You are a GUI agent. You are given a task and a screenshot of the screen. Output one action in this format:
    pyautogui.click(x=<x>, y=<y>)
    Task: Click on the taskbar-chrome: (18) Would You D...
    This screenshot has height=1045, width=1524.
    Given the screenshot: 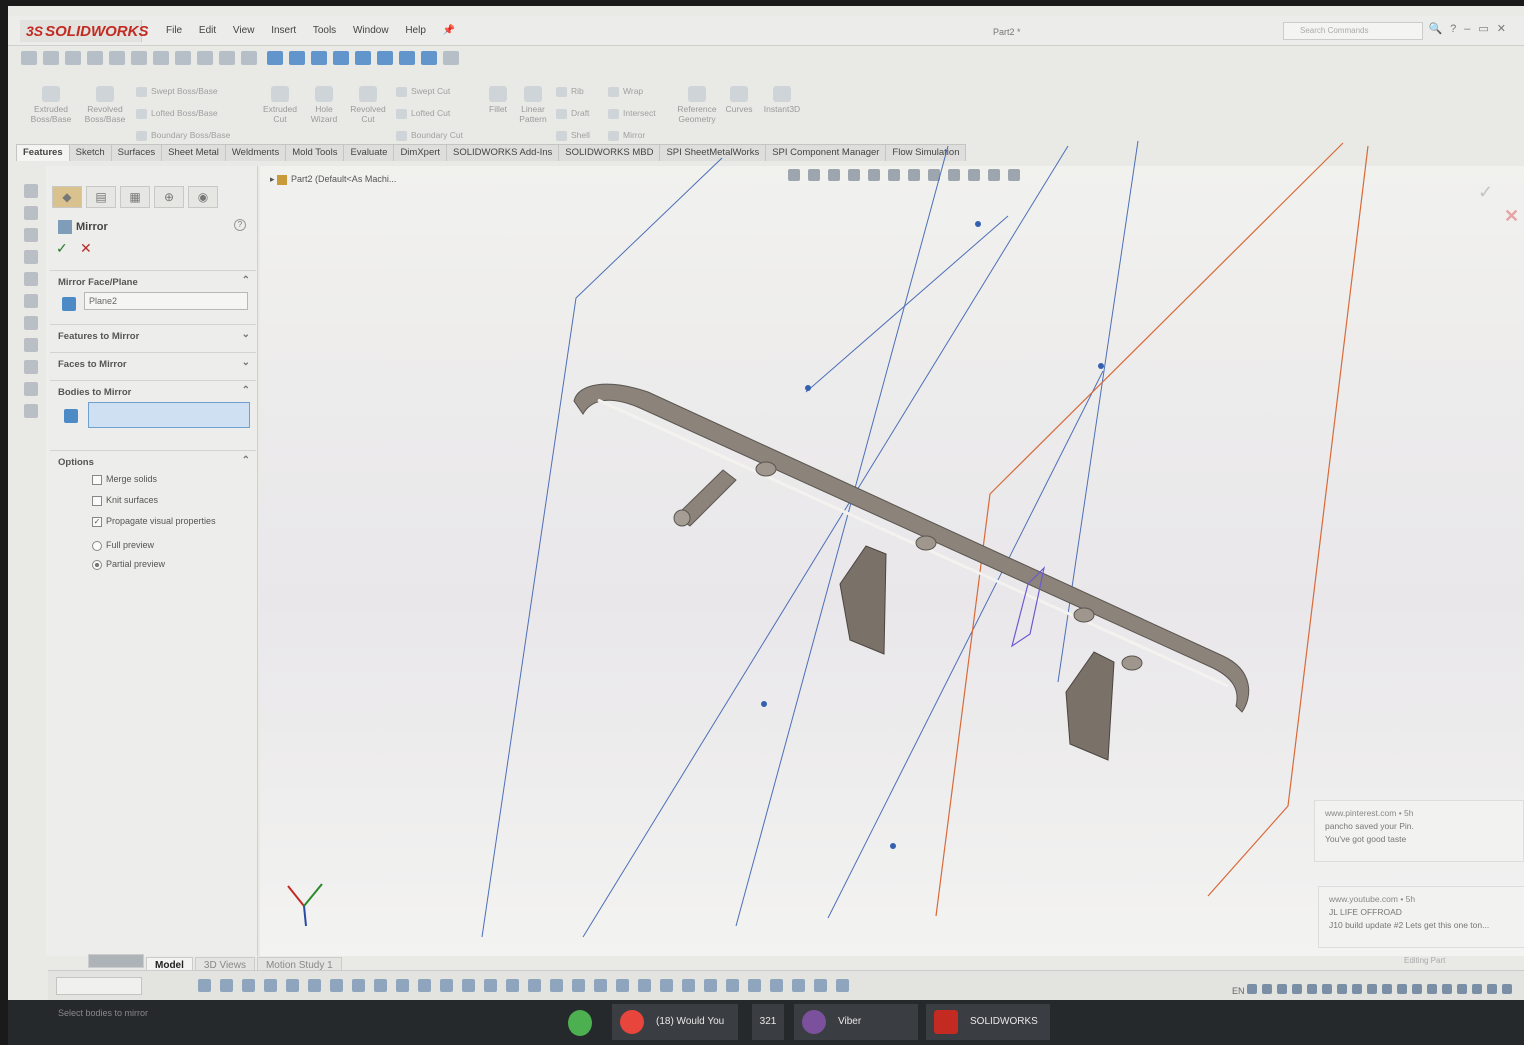 What is the action you would take?
    pyautogui.click(x=675, y=1022)
    